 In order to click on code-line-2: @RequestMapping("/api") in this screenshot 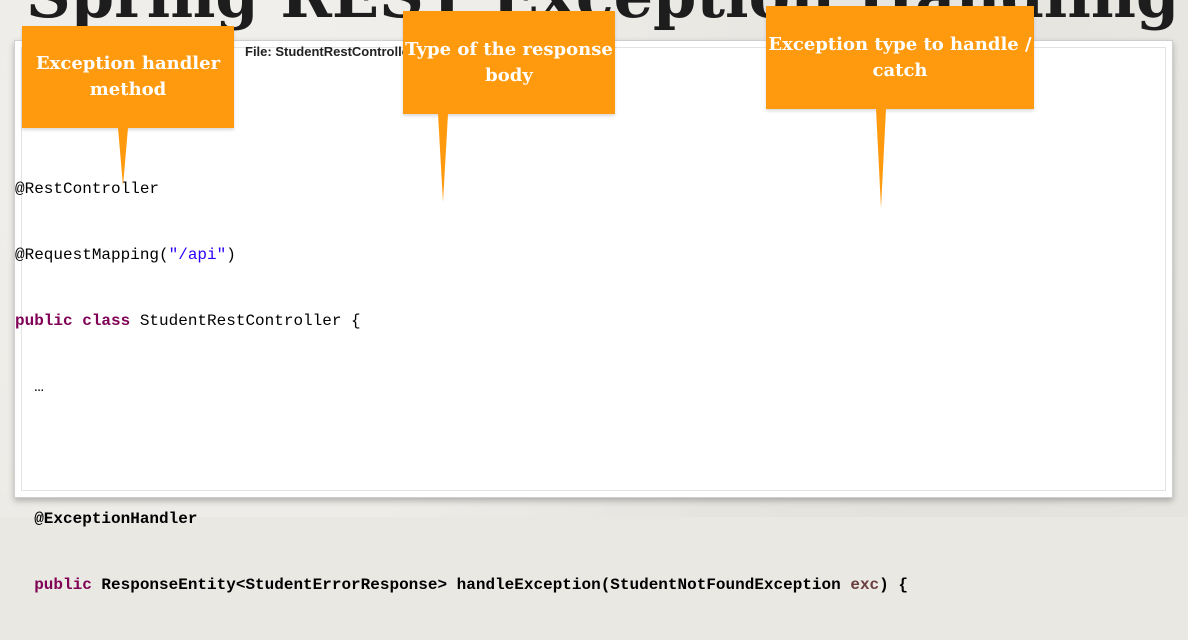, I will do `click(461, 255)`.